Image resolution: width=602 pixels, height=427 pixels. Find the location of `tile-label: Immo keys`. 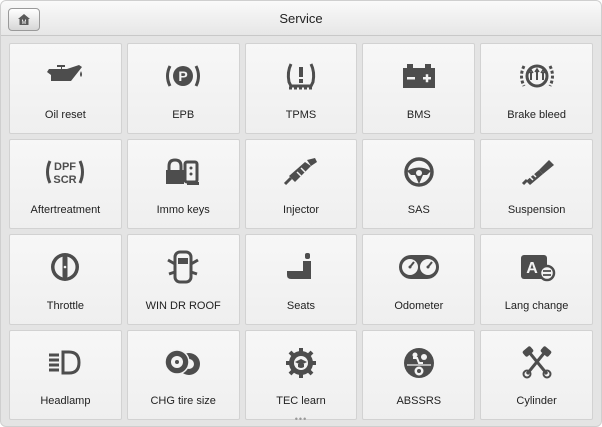

tile-label: Immo keys is located at coordinates (183, 210).